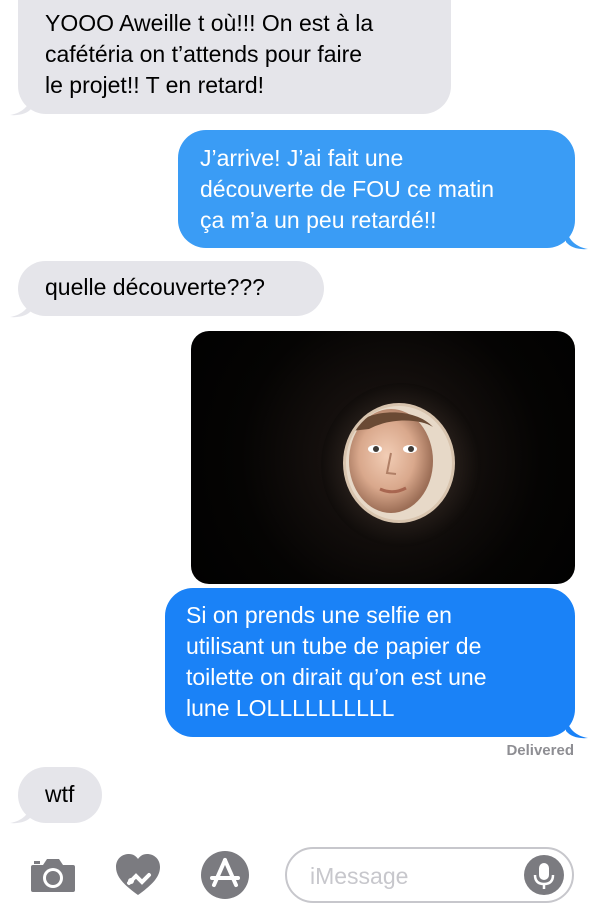 Image resolution: width=600 pixels, height=913 pixels. I want to click on microphone-button, so click(544, 875).